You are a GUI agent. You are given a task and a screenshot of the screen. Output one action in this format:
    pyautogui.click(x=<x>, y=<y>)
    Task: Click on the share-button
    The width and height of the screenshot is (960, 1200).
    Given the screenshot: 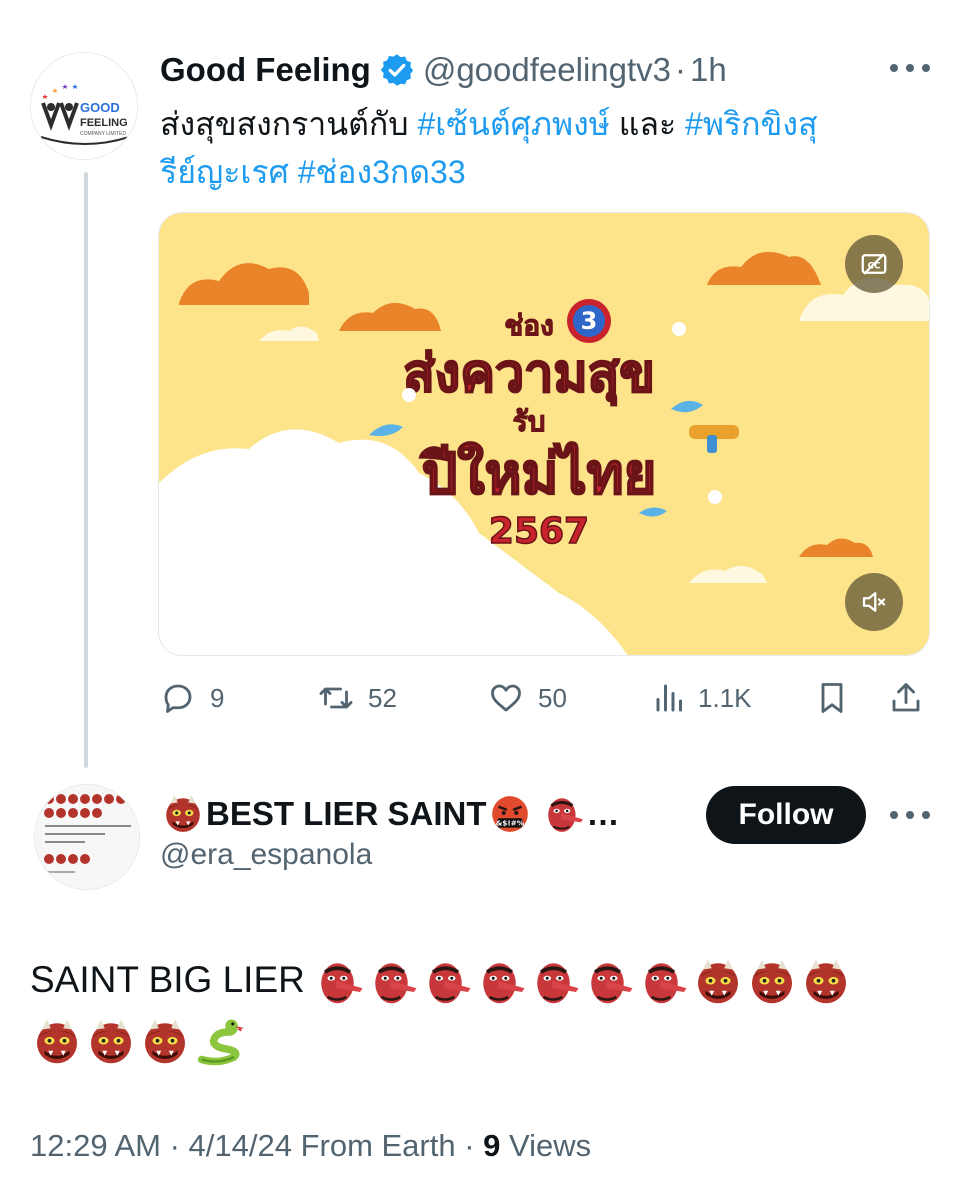 What is the action you would take?
    pyautogui.click(x=913, y=698)
    